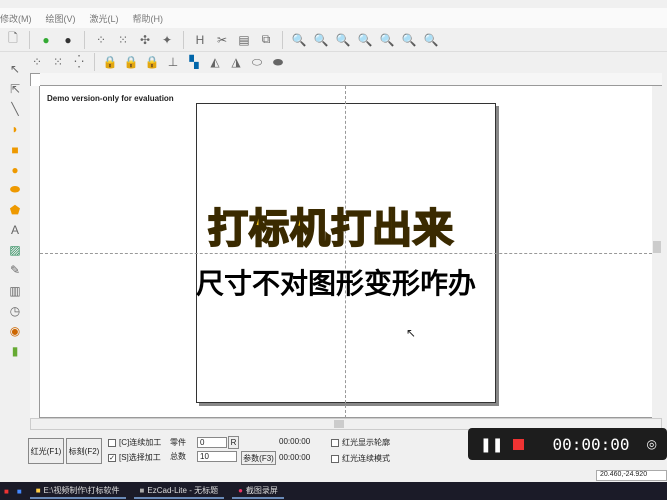  Describe the element at coordinates (215, 62) in the screenshot. I see `mirror-h-icon: ◭` at that location.